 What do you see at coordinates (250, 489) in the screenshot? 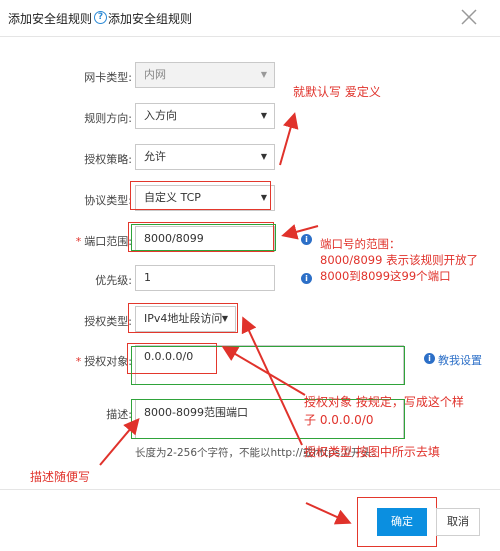
I see `footer-divider` at bounding box center [250, 489].